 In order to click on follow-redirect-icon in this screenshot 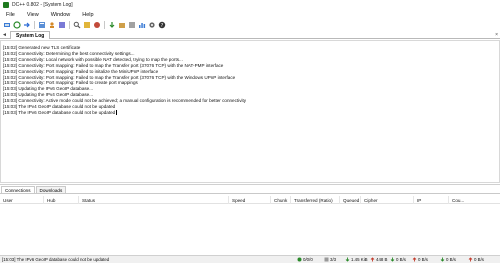, I will do `click(27, 25)`.